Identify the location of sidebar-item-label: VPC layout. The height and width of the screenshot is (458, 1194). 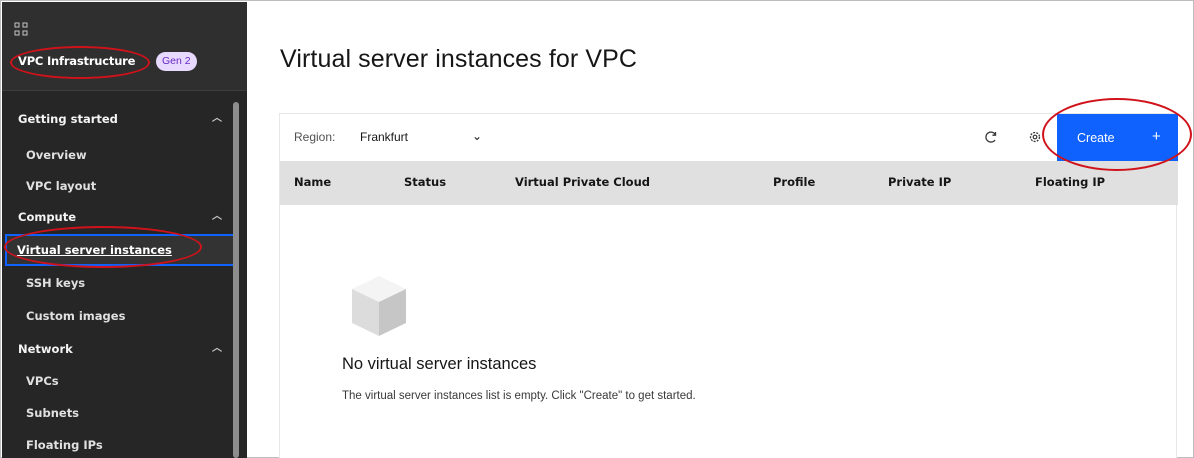
(61, 186).